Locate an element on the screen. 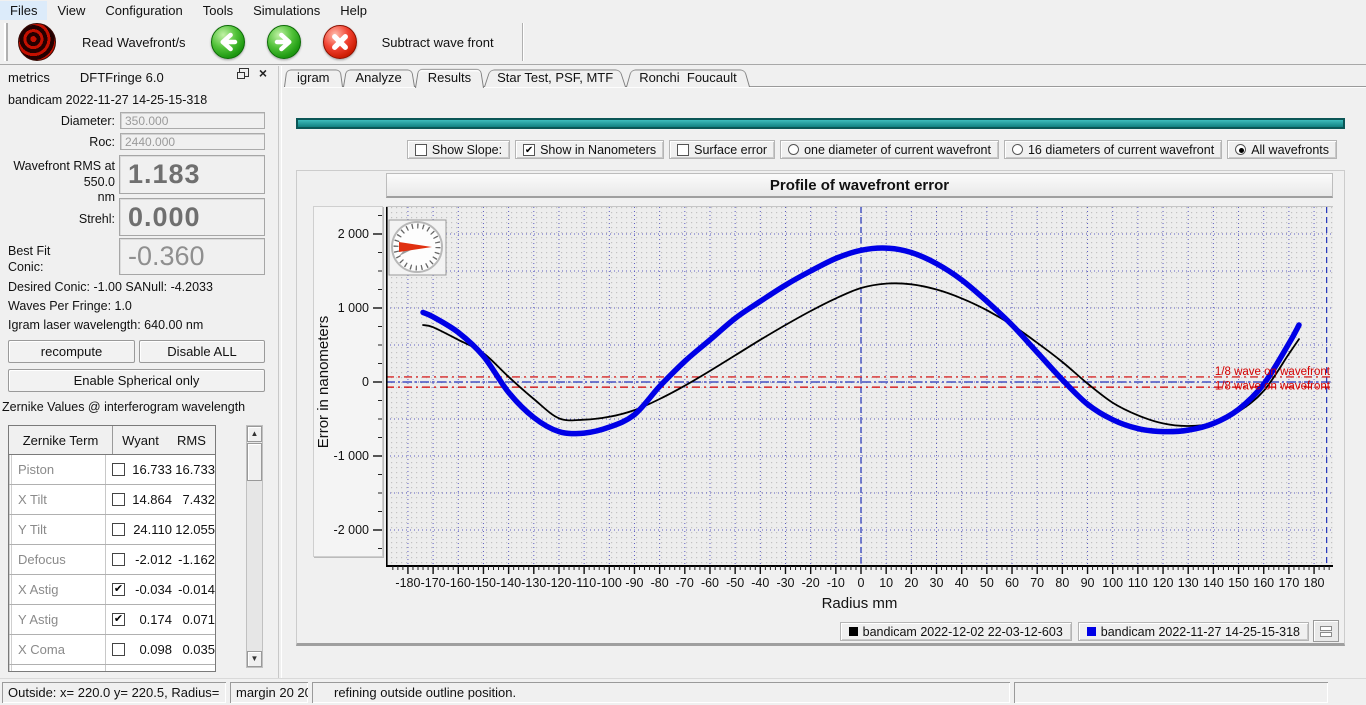  previous-wavefront-button is located at coordinates (227, 42).